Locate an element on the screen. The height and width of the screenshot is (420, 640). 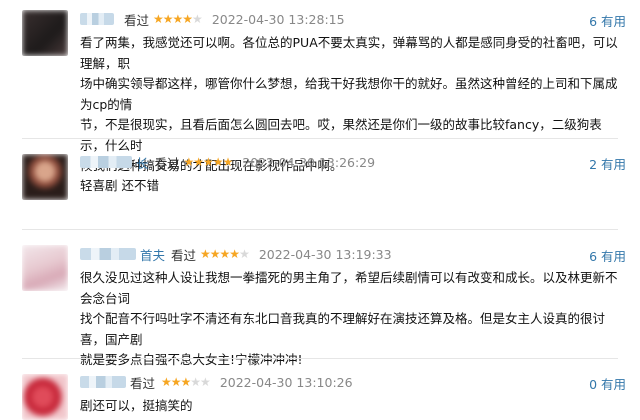
review-header: 长 看过 ★★★★★ 2022-04-30 13:26:29 is located at coordinates (227, 162).